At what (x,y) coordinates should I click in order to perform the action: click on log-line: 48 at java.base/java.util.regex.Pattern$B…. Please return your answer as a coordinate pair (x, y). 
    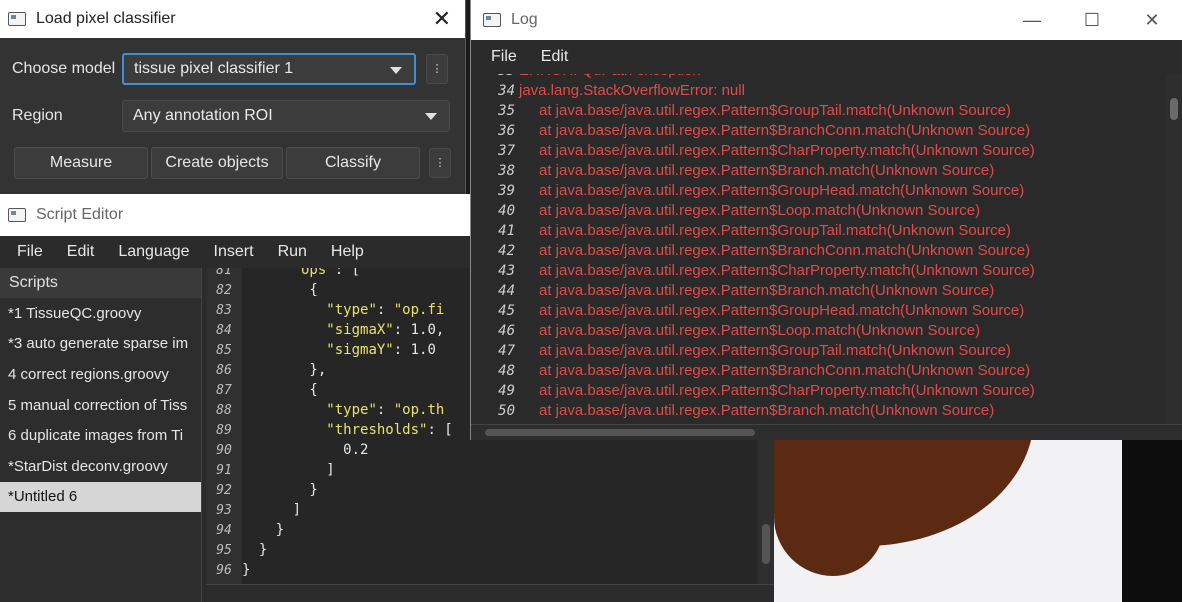
    Looking at the image, I should click on (750, 372).